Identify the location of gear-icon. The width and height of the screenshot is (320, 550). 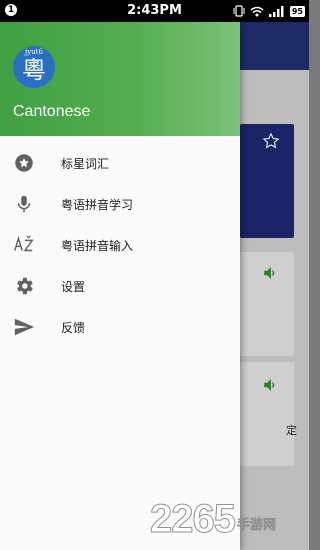
(25, 286).